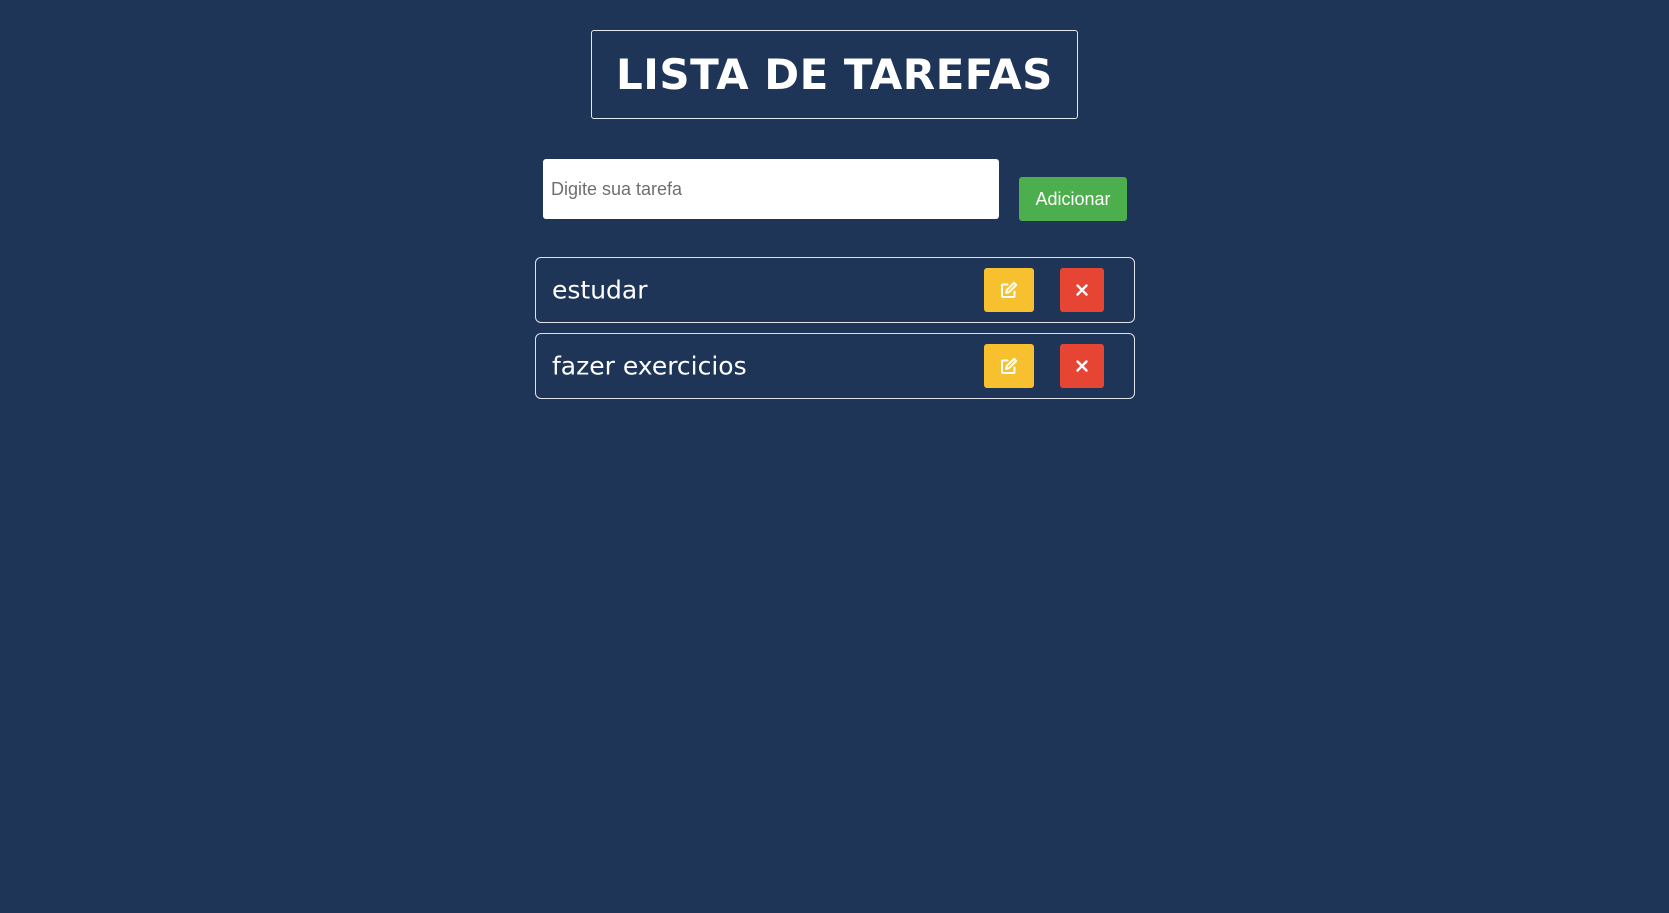  I want to click on task-text: fazer exercicios, so click(649, 366).